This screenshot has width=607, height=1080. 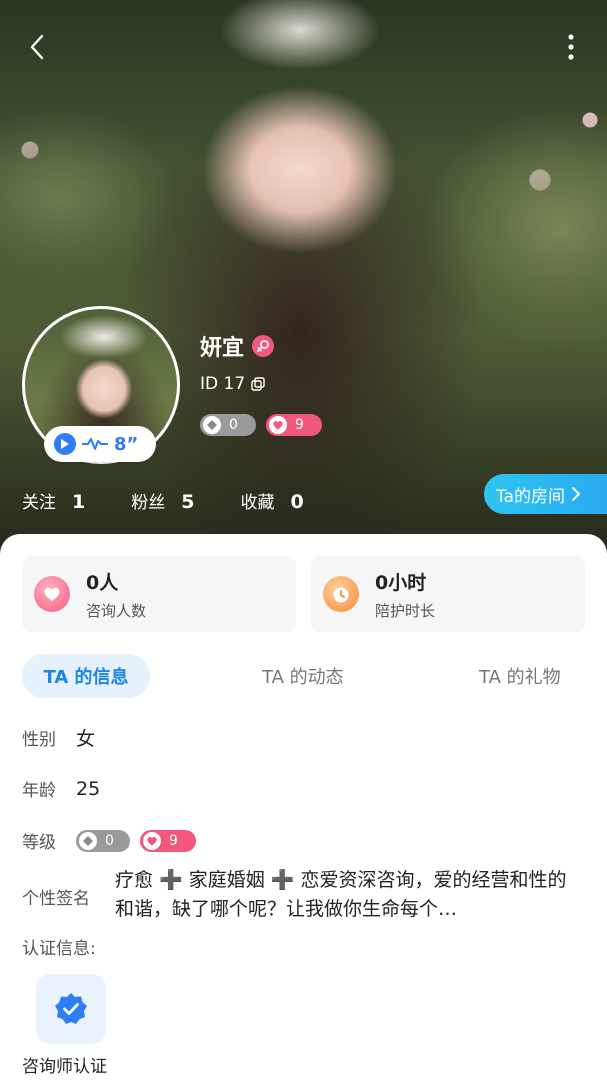 What do you see at coordinates (95, 444) in the screenshot?
I see `waveform-icon` at bounding box center [95, 444].